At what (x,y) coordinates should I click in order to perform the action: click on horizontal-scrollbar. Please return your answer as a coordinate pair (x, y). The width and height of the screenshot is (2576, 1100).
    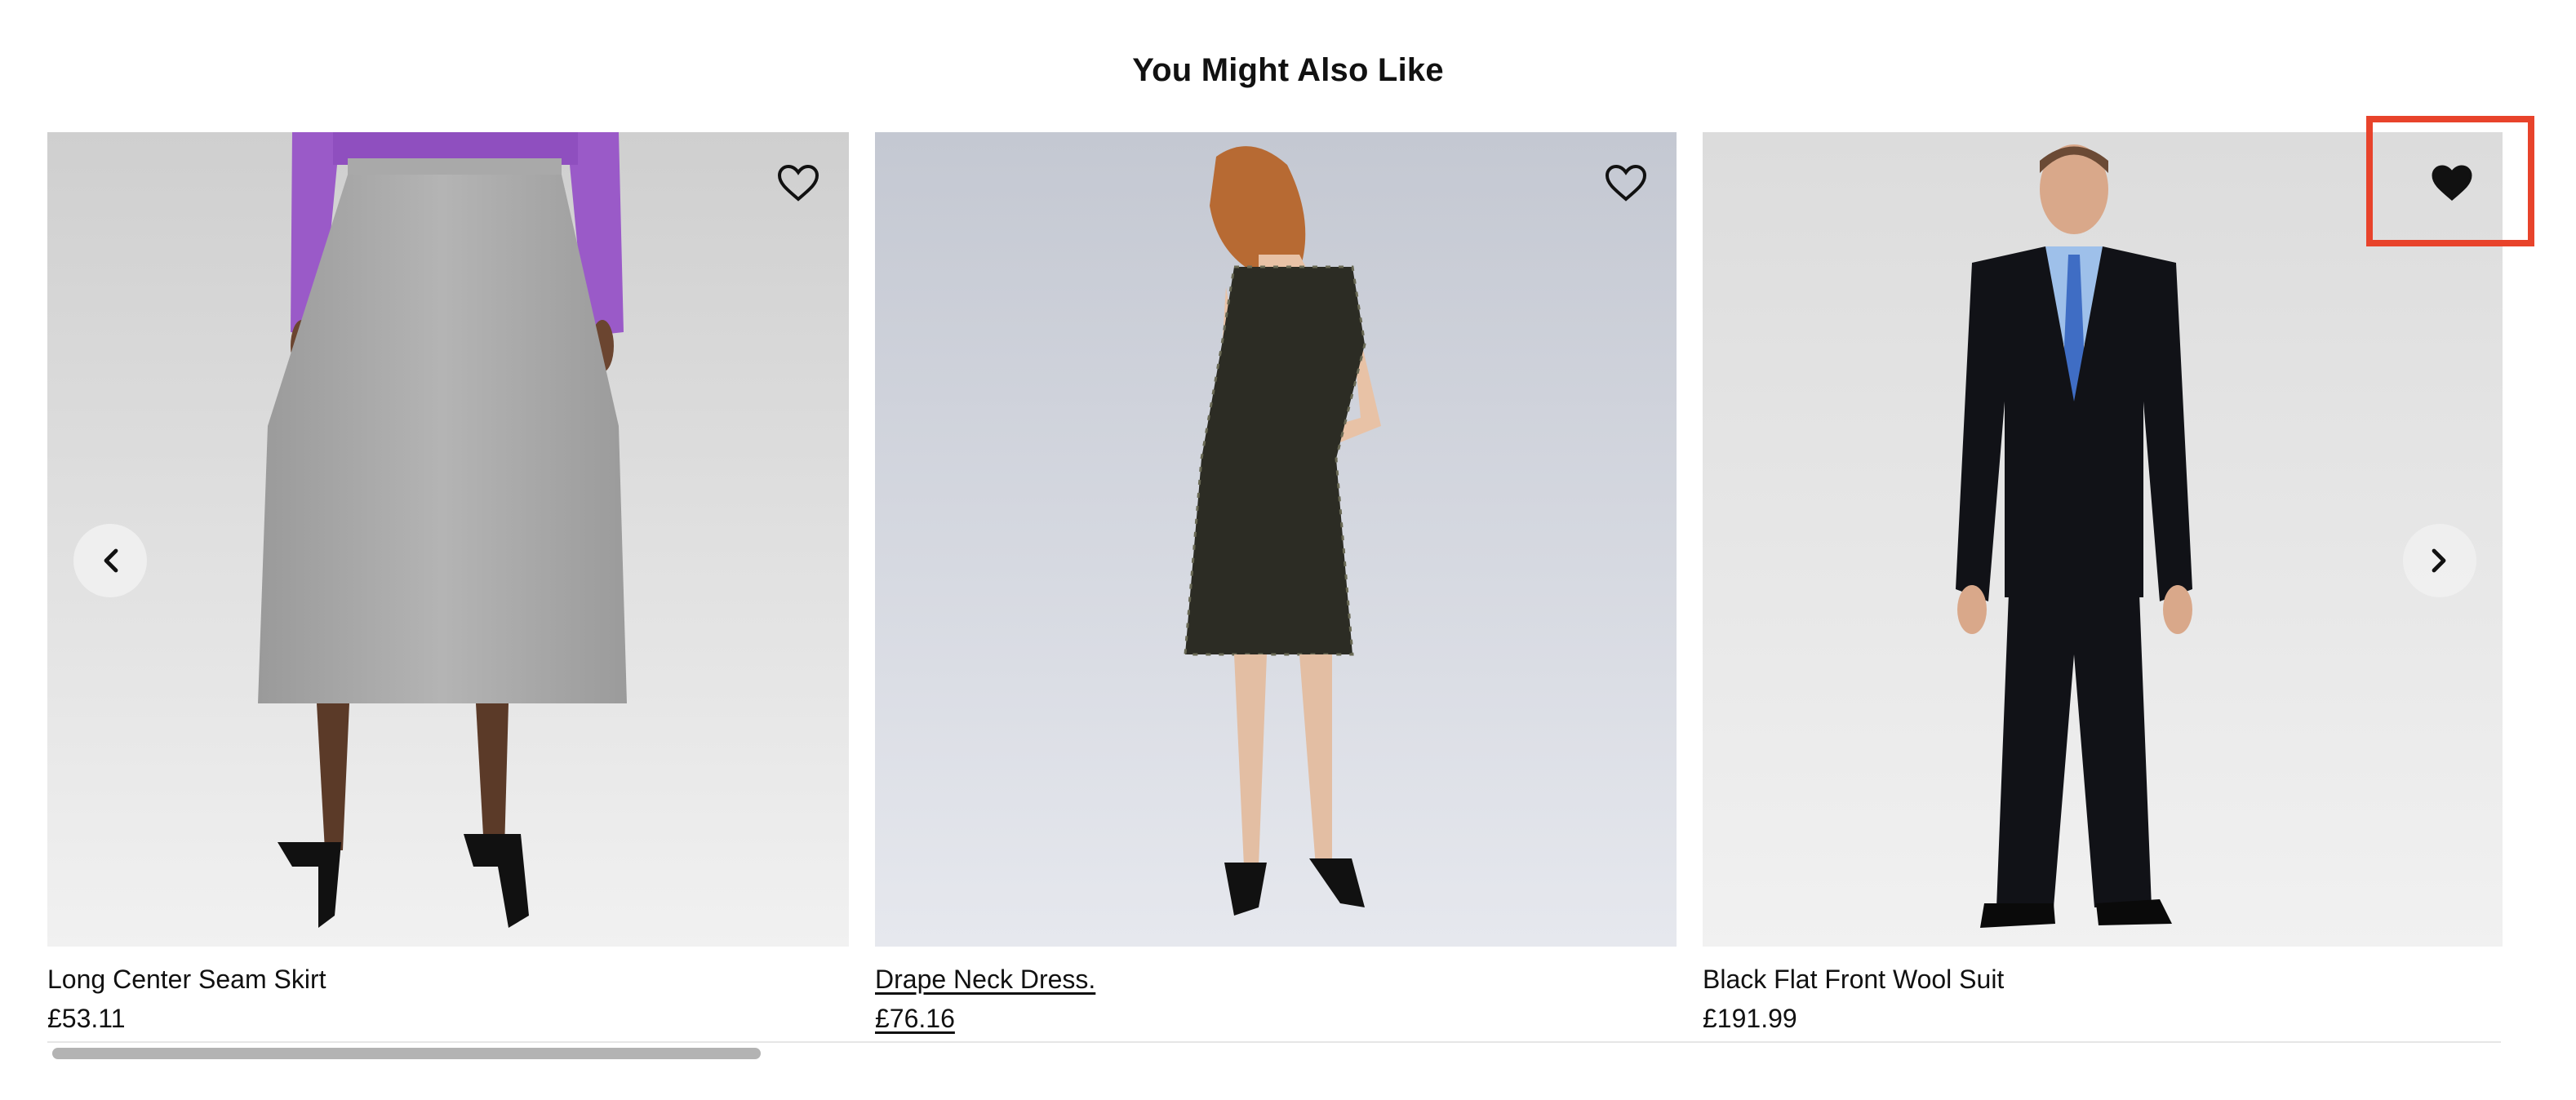
    Looking at the image, I should click on (1274, 1050).